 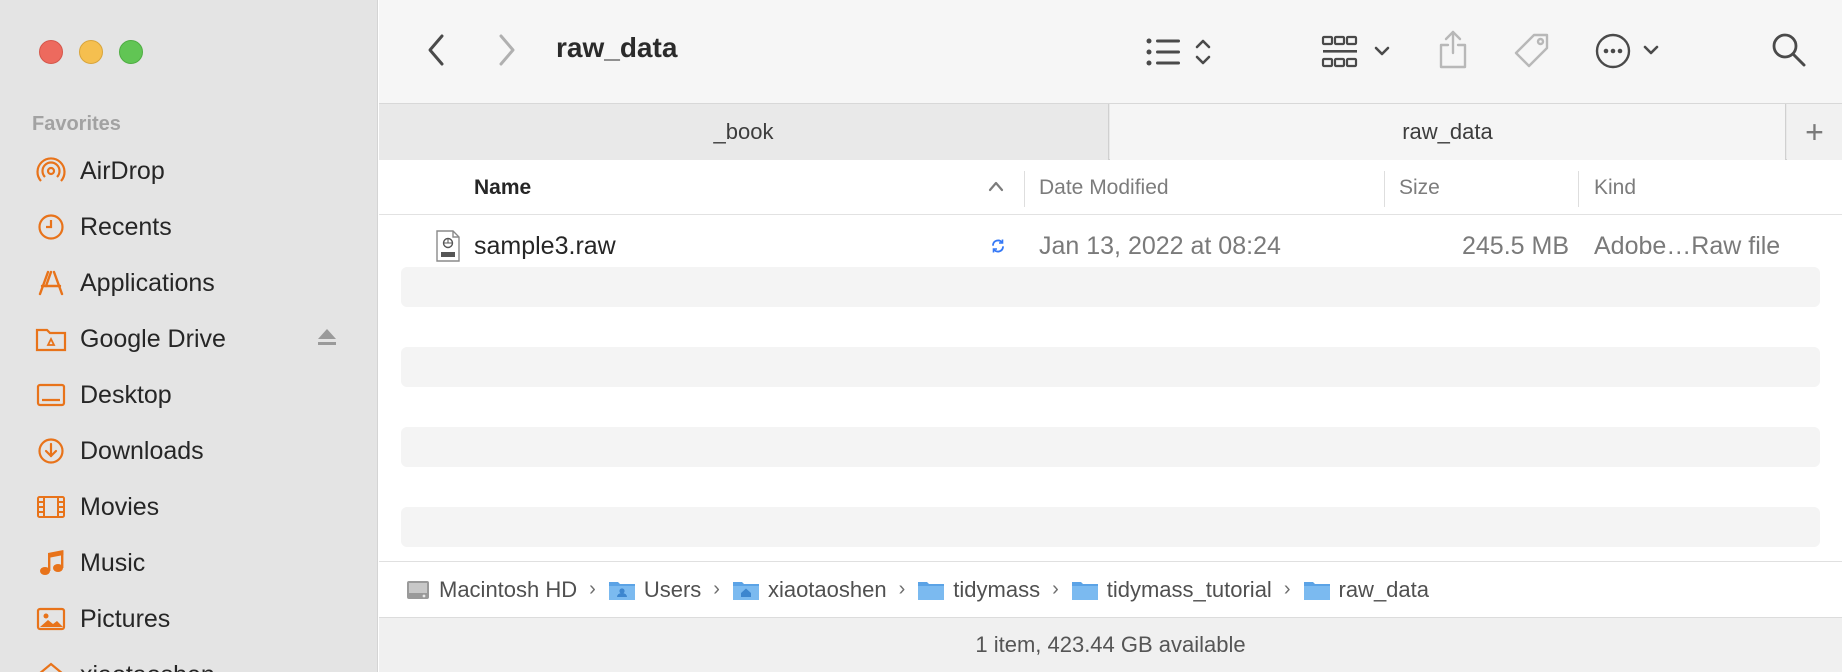 I want to click on tab-book: _book, so click(x=744, y=132).